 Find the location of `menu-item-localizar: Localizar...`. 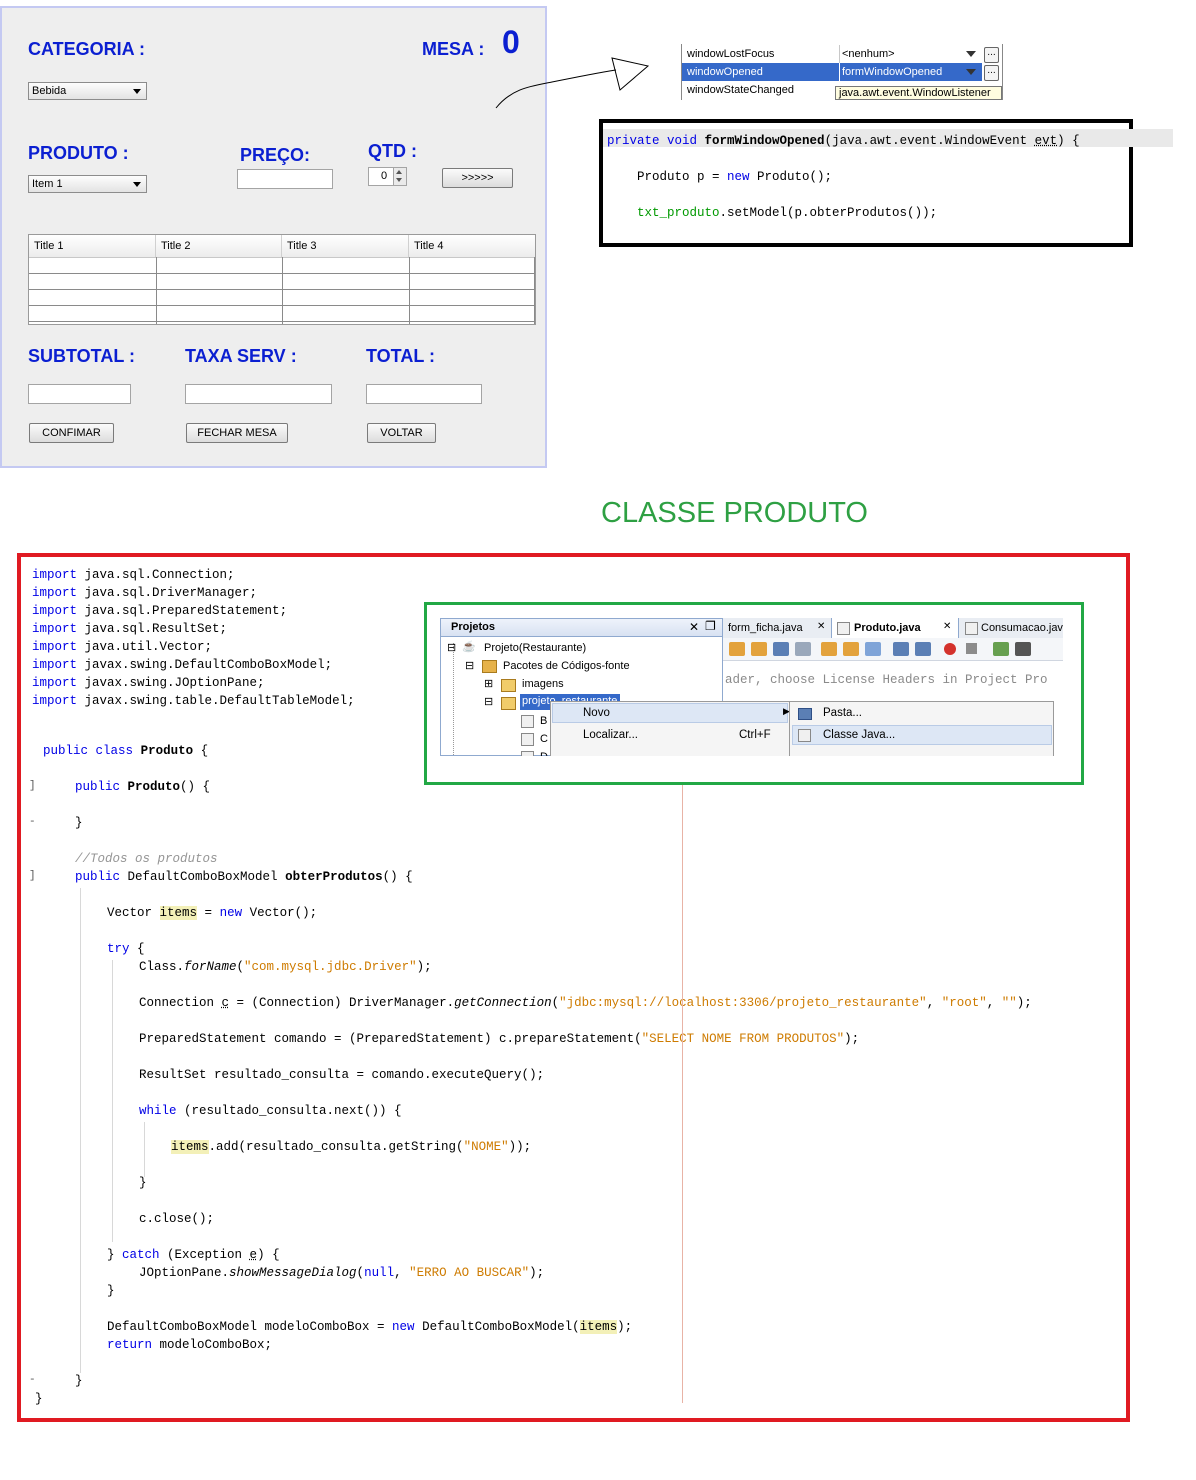

menu-item-localizar: Localizar... is located at coordinates (610, 735).